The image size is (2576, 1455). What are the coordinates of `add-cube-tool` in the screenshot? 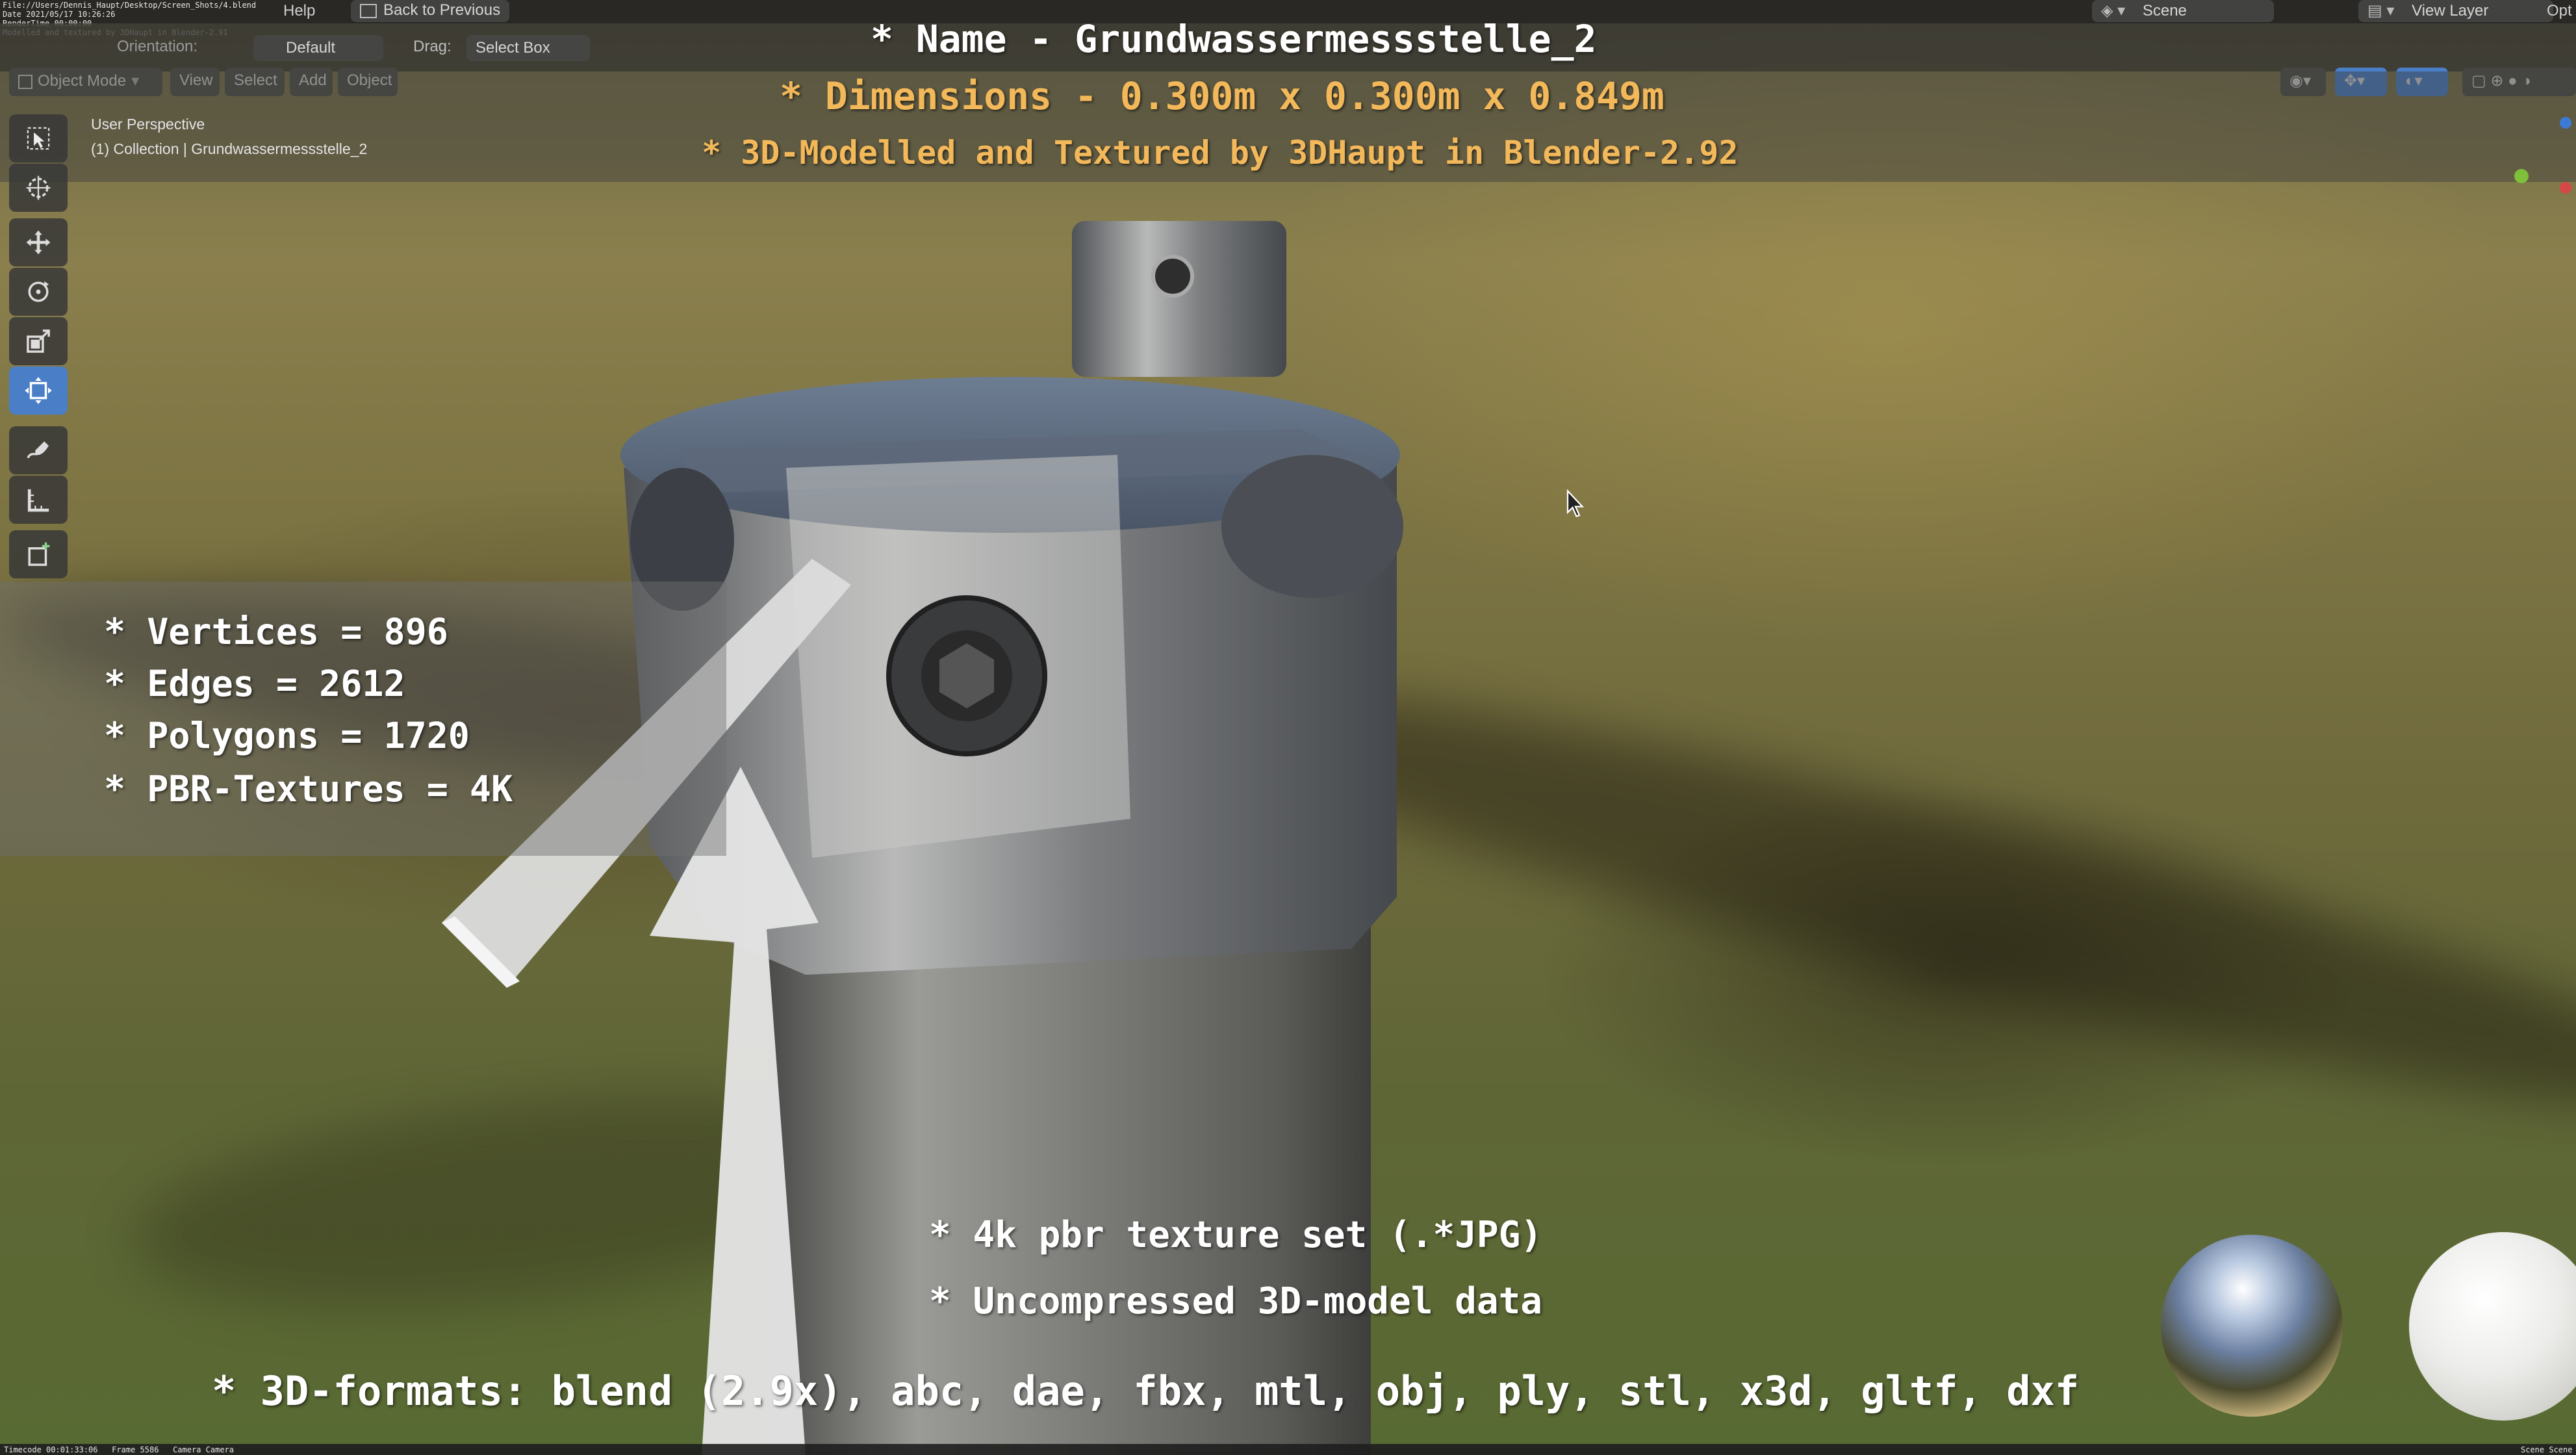 It's located at (38, 554).